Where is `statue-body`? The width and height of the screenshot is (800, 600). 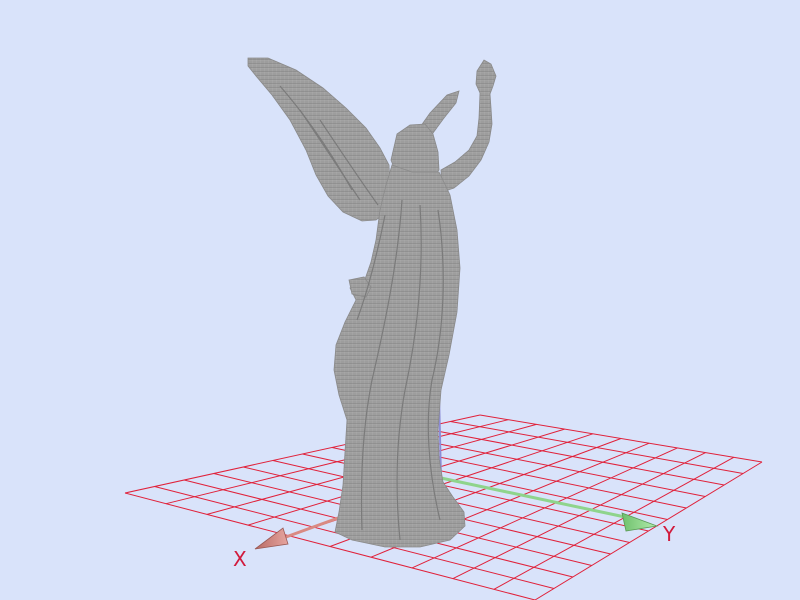
statue-body is located at coordinates (399, 356).